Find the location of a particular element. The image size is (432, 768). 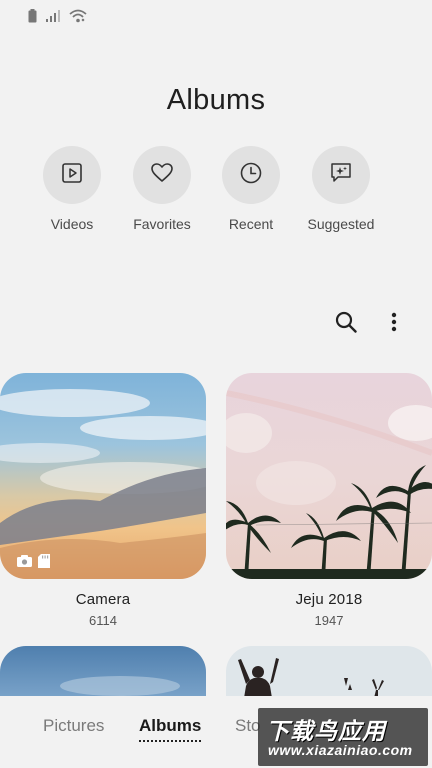

shortcut-suggested-label: Suggested is located at coordinates (341, 224).